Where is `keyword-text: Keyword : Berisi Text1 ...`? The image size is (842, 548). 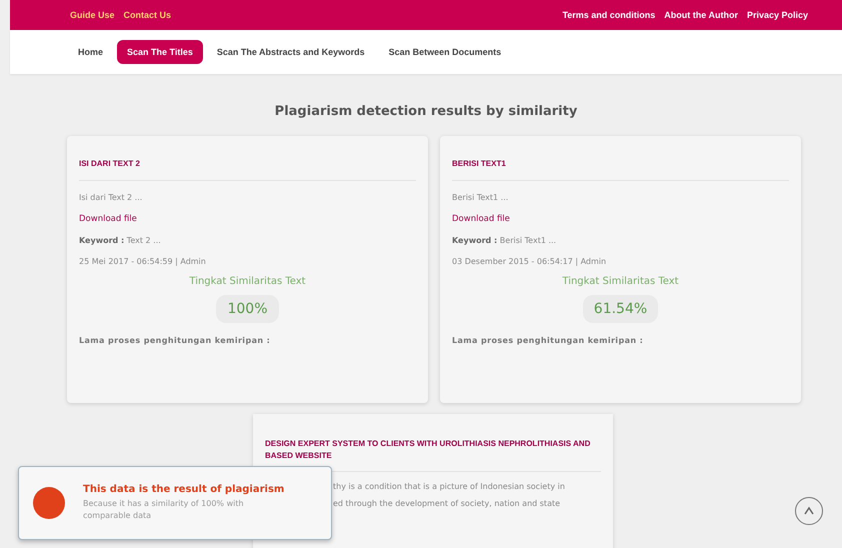
keyword-text: Keyword : Berisi Text1 ... is located at coordinates (505, 240).